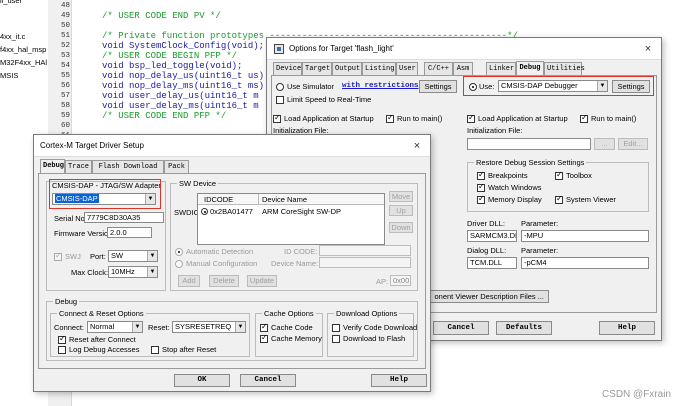  I want to click on init-file-input, so click(529, 144).